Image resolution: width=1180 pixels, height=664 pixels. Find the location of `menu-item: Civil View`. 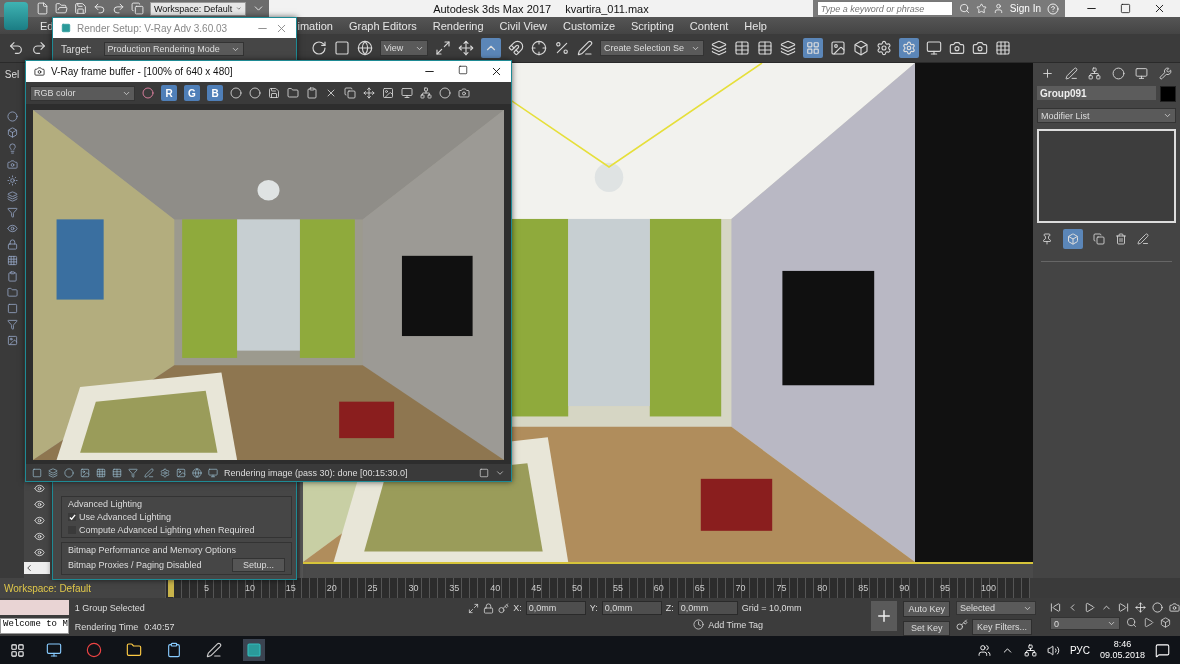

menu-item: Civil View is located at coordinates (523, 25).